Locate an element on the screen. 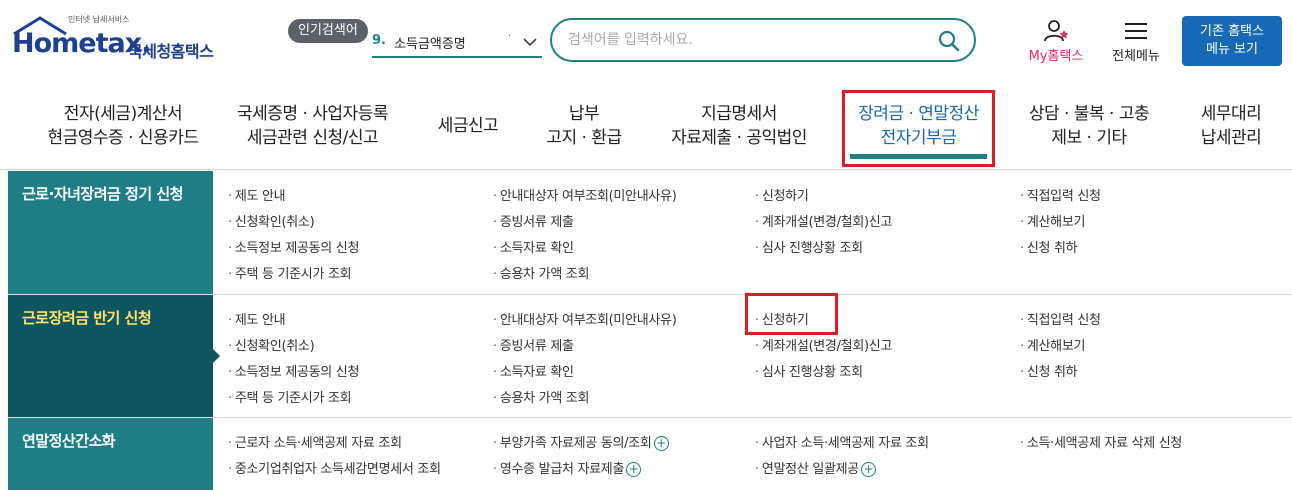 Image resolution: width=1292 pixels, height=490 pixels. all-menu-button: 전체메뉴 is located at coordinates (1136, 42).